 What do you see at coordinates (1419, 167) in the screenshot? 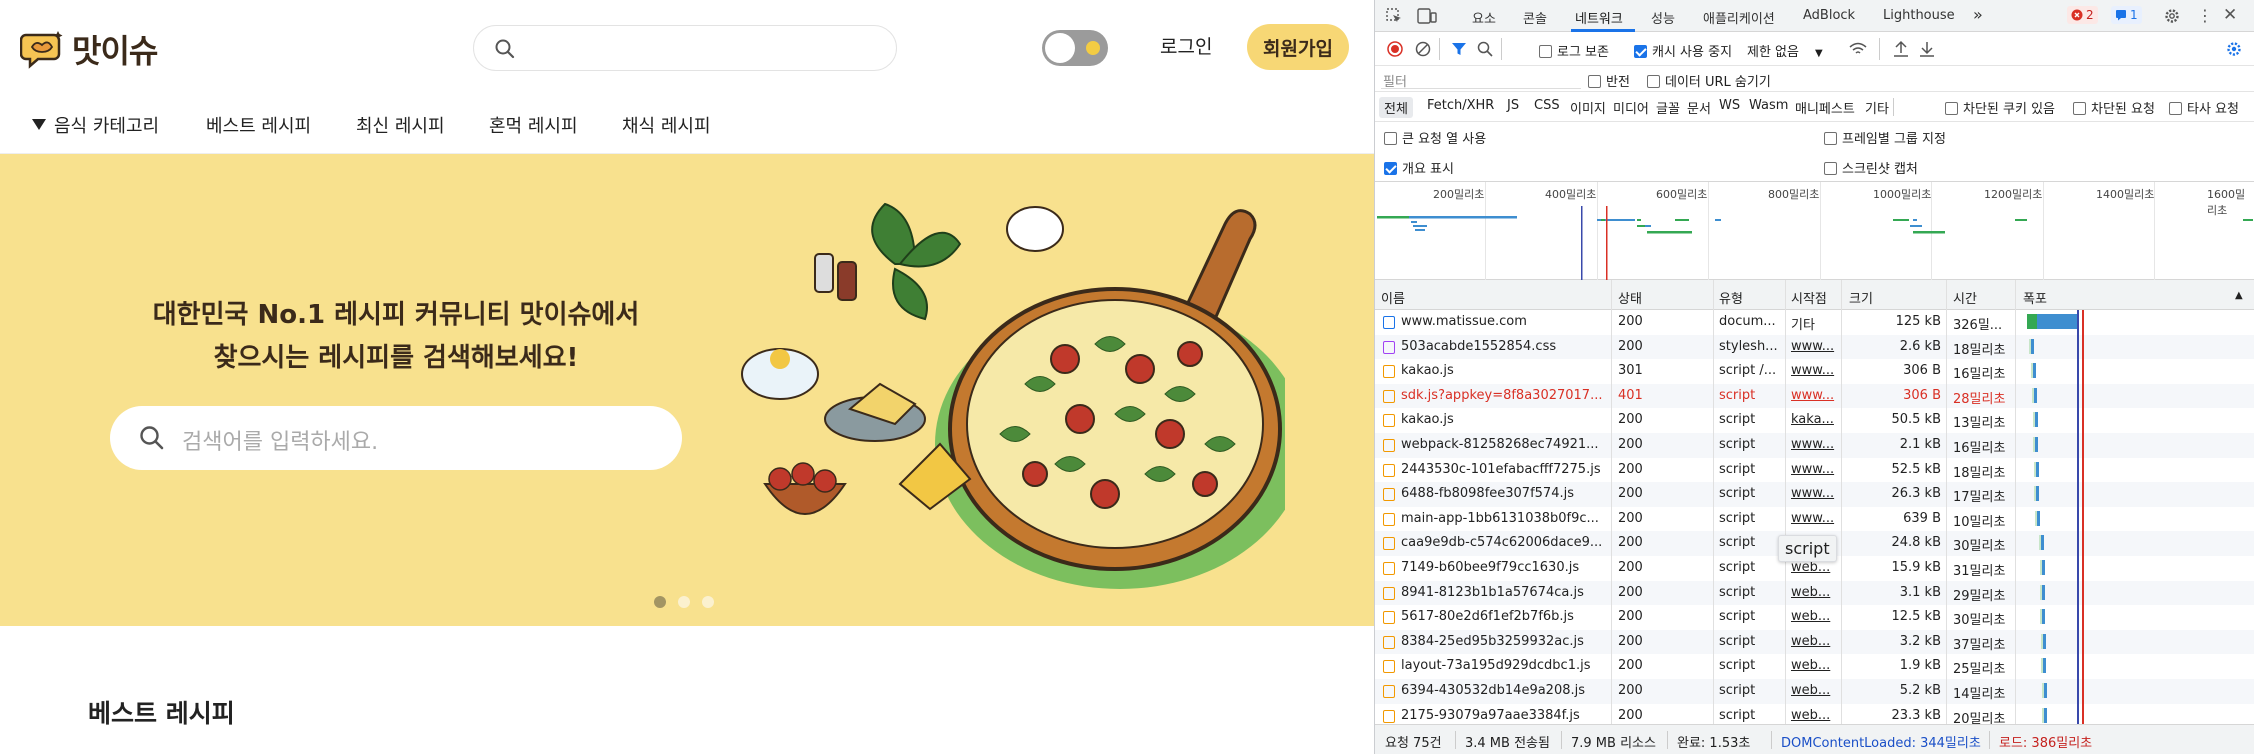
I see `show-overview-checkbox: 개요 표시` at bounding box center [1419, 167].